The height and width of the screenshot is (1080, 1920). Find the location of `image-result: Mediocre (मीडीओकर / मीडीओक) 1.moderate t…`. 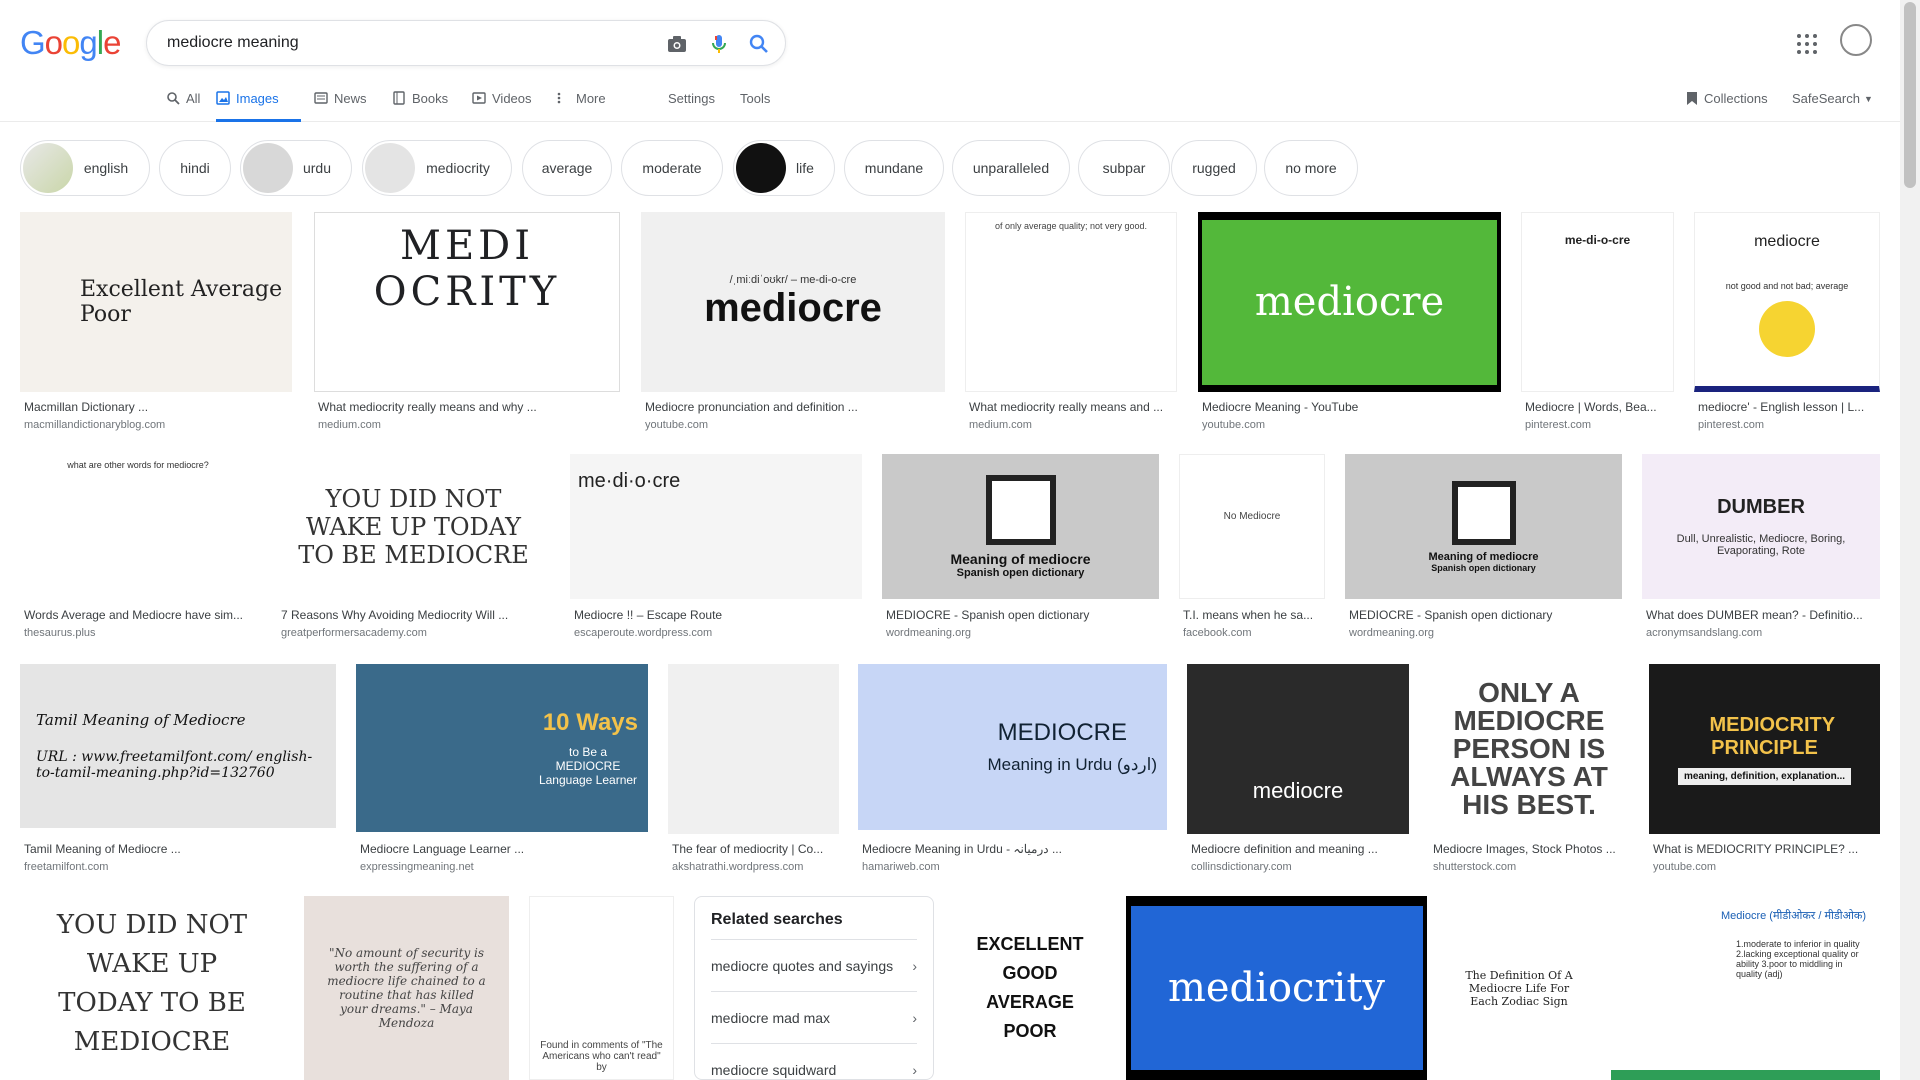

image-result: Mediocre (मीडीओकर / मीडीओक) 1.moderate t… is located at coordinates (1745, 988).